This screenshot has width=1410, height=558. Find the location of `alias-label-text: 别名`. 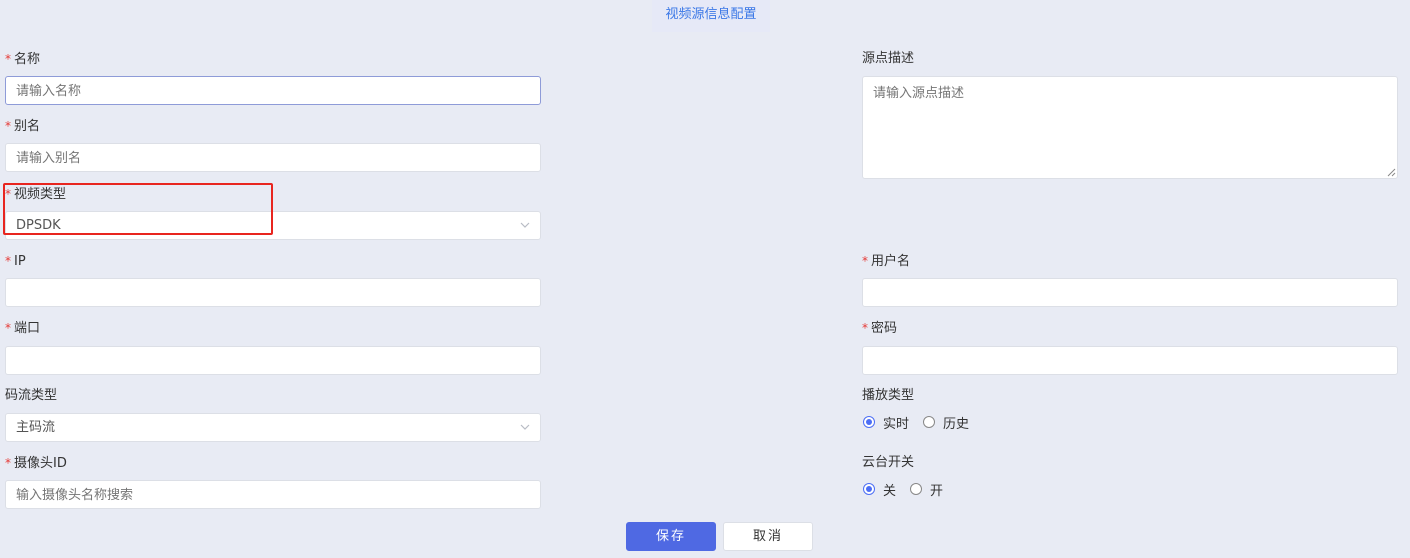

alias-label-text: 别名 is located at coordinates (27, 126).